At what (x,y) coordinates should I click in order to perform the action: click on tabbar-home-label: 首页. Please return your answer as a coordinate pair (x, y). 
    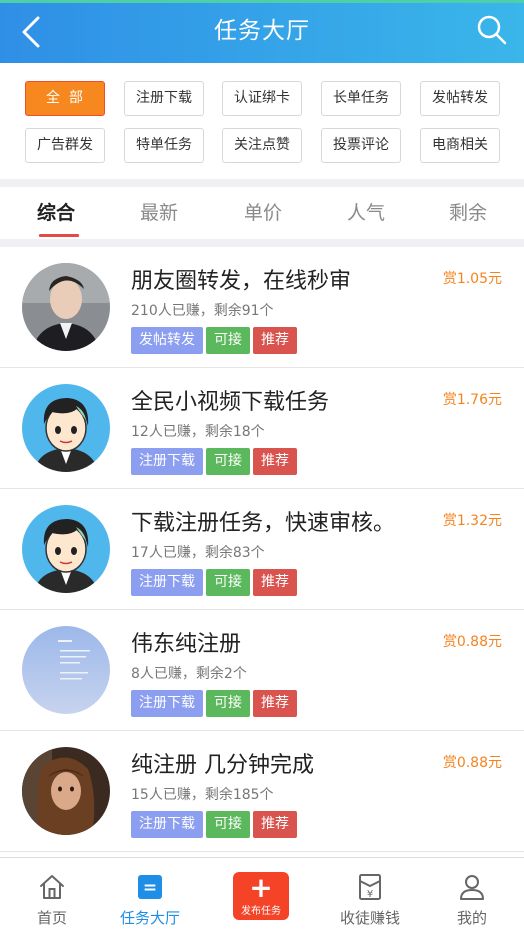
    Looking at the image, I should click on (51, 918).